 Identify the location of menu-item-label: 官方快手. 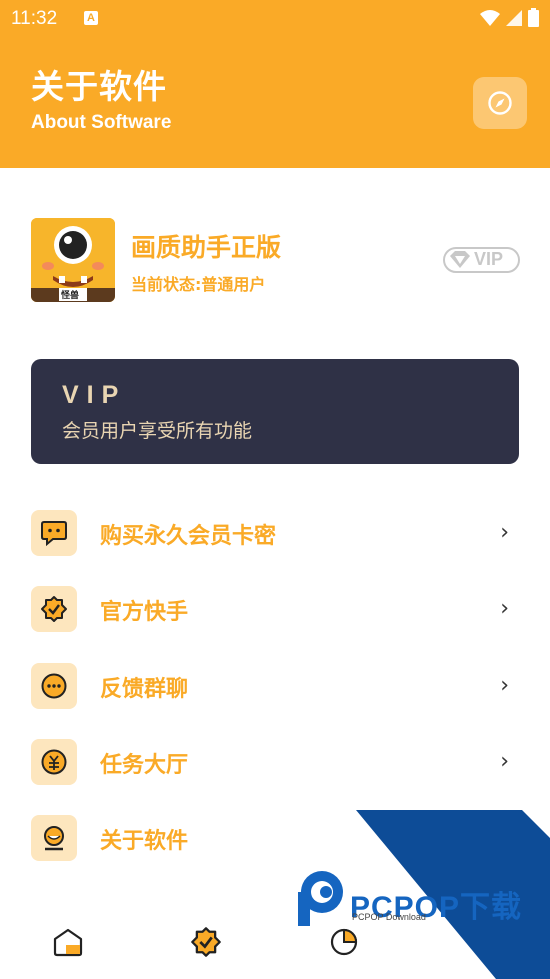
(144, 612).